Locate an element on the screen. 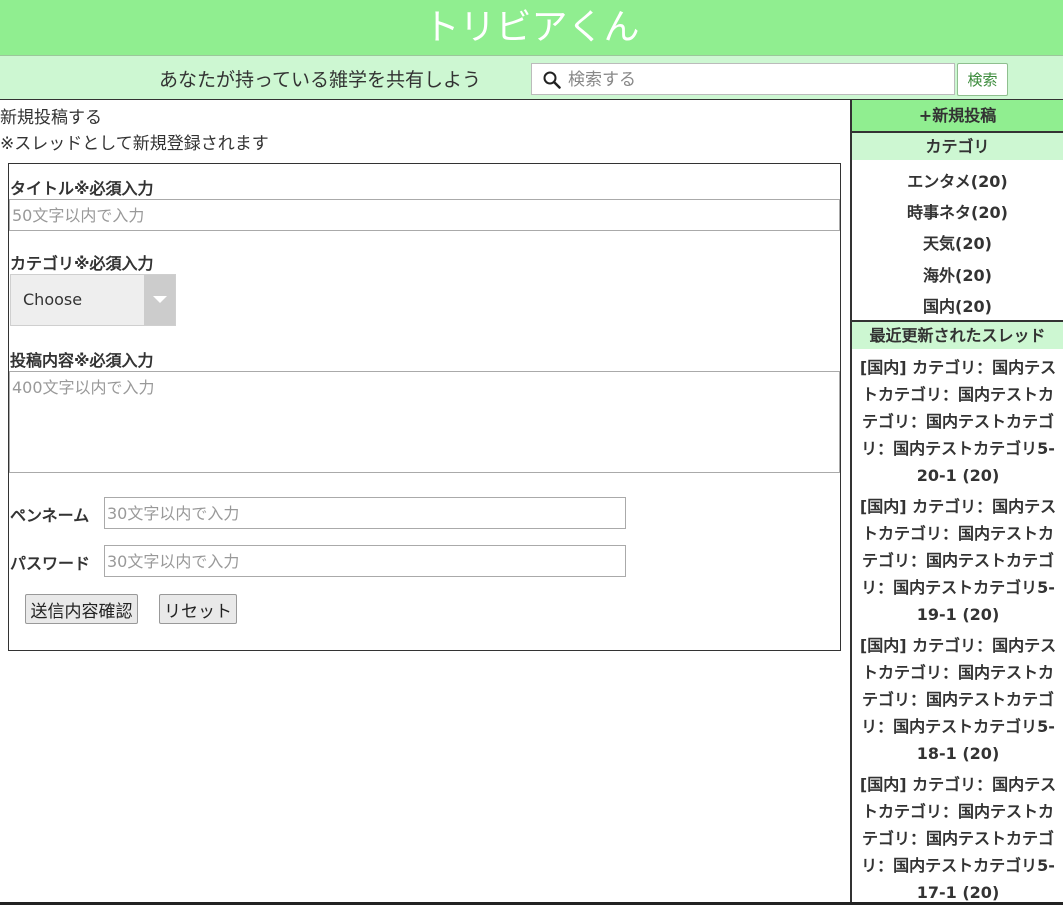 This screenshot has width=1063, height=905. confirm-button: 送信内容確認 is located at coordinates (81, 609).